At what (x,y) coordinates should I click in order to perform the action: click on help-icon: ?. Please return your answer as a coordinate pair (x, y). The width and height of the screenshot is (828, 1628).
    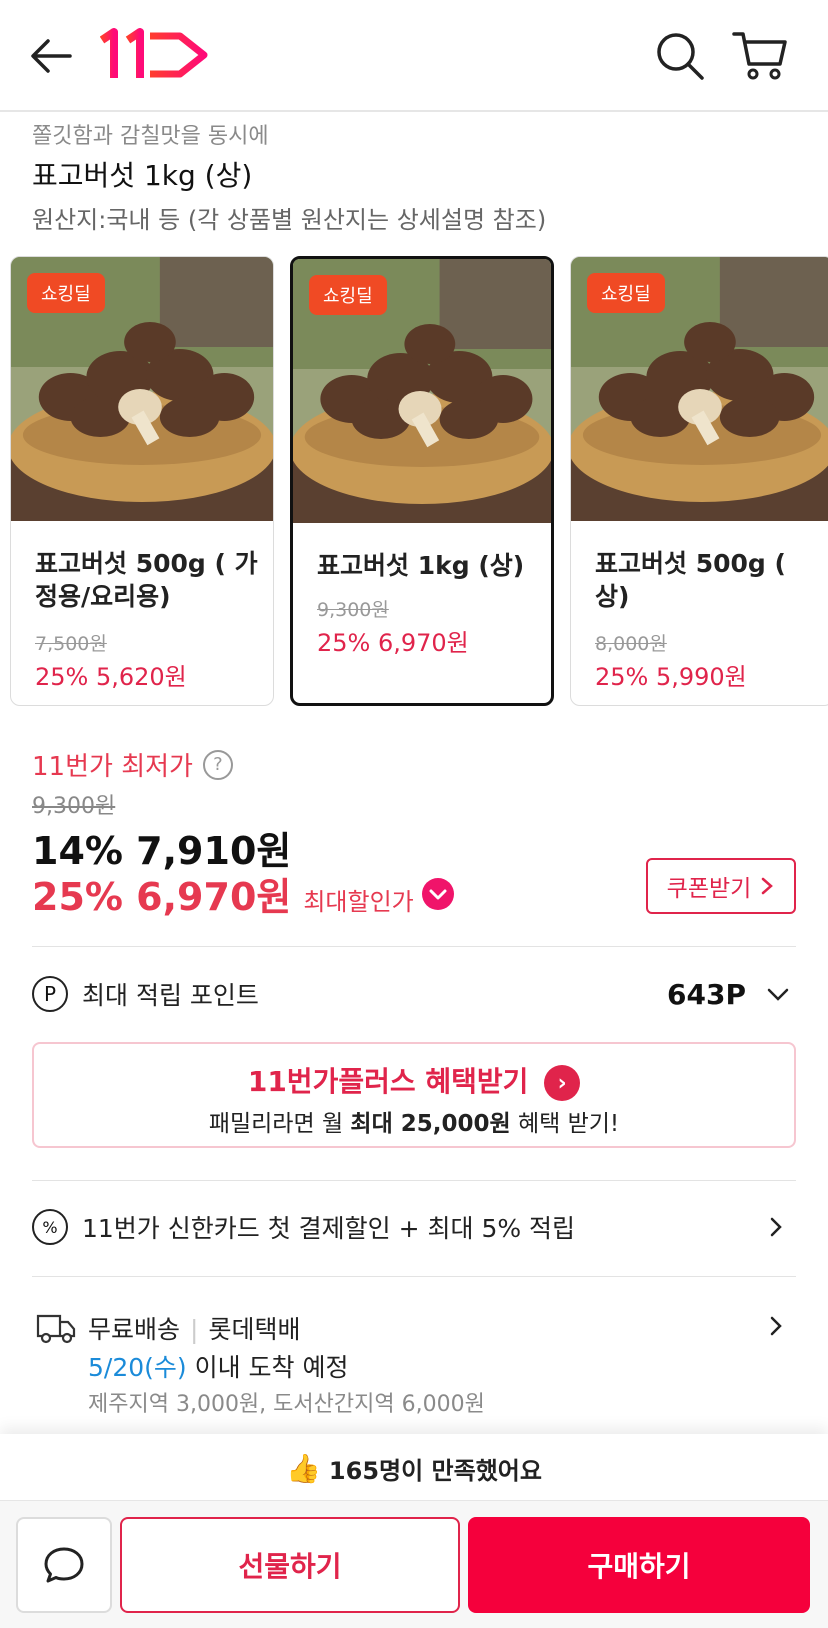
    Looking at the image, I should click on (217, 764).